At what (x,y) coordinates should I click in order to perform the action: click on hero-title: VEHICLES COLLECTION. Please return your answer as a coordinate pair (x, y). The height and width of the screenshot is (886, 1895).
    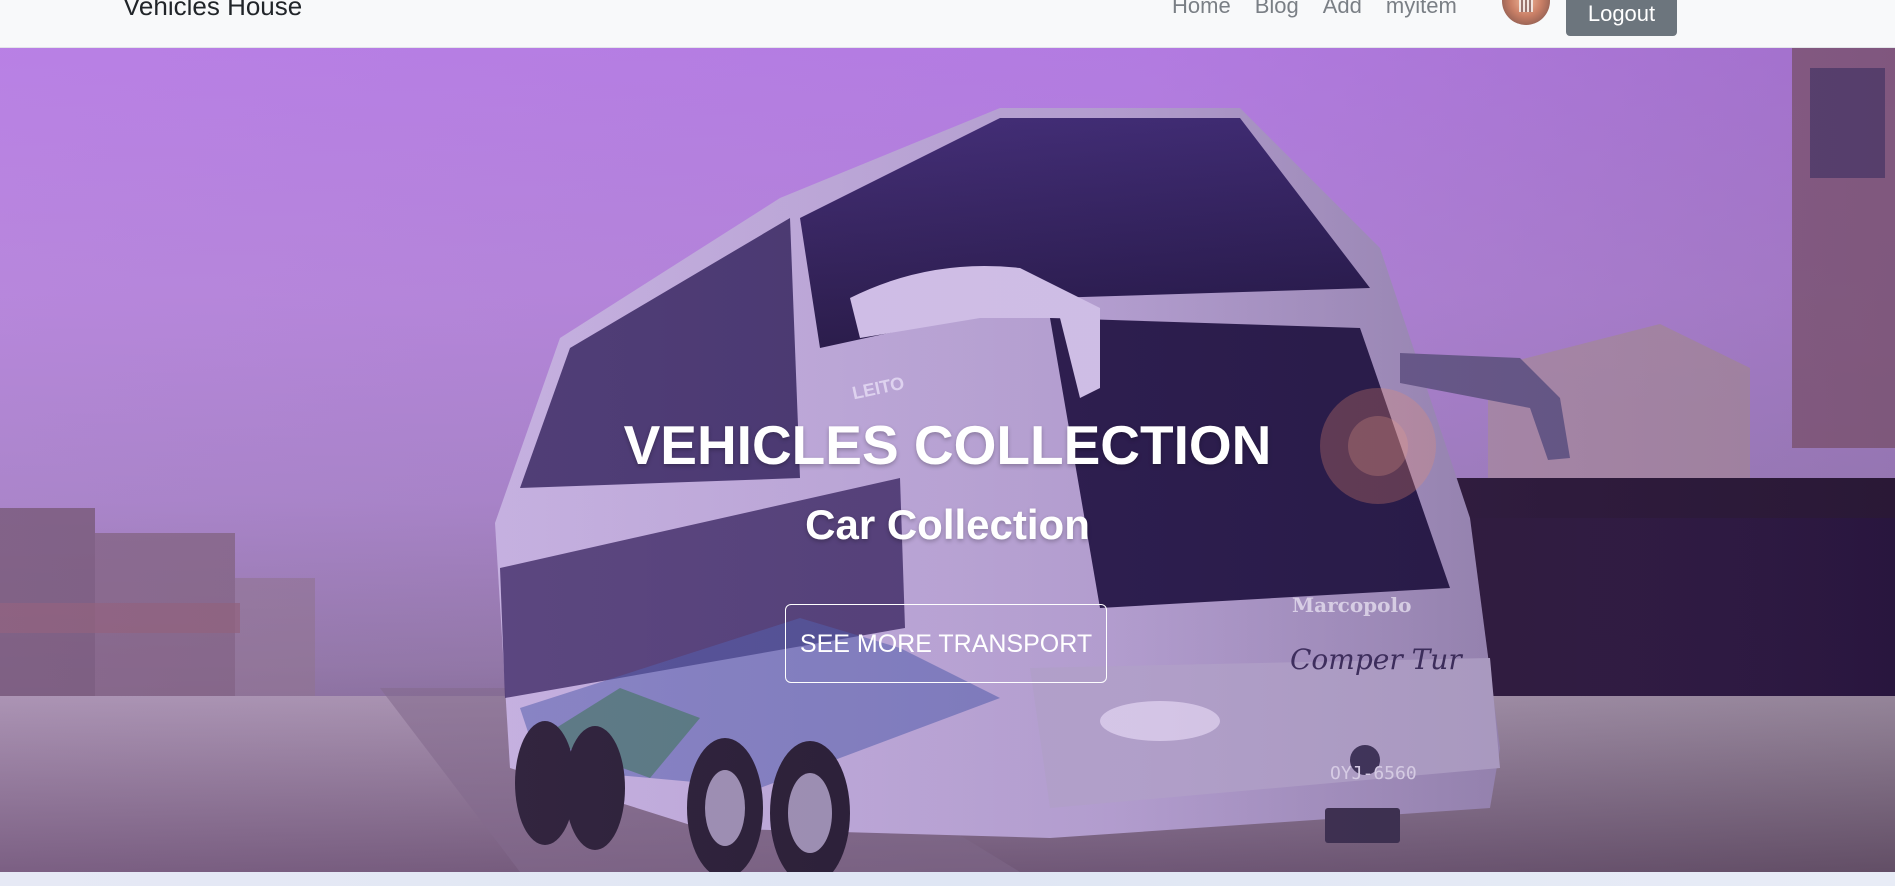
    Looking at the image, I should click on (947, 445).